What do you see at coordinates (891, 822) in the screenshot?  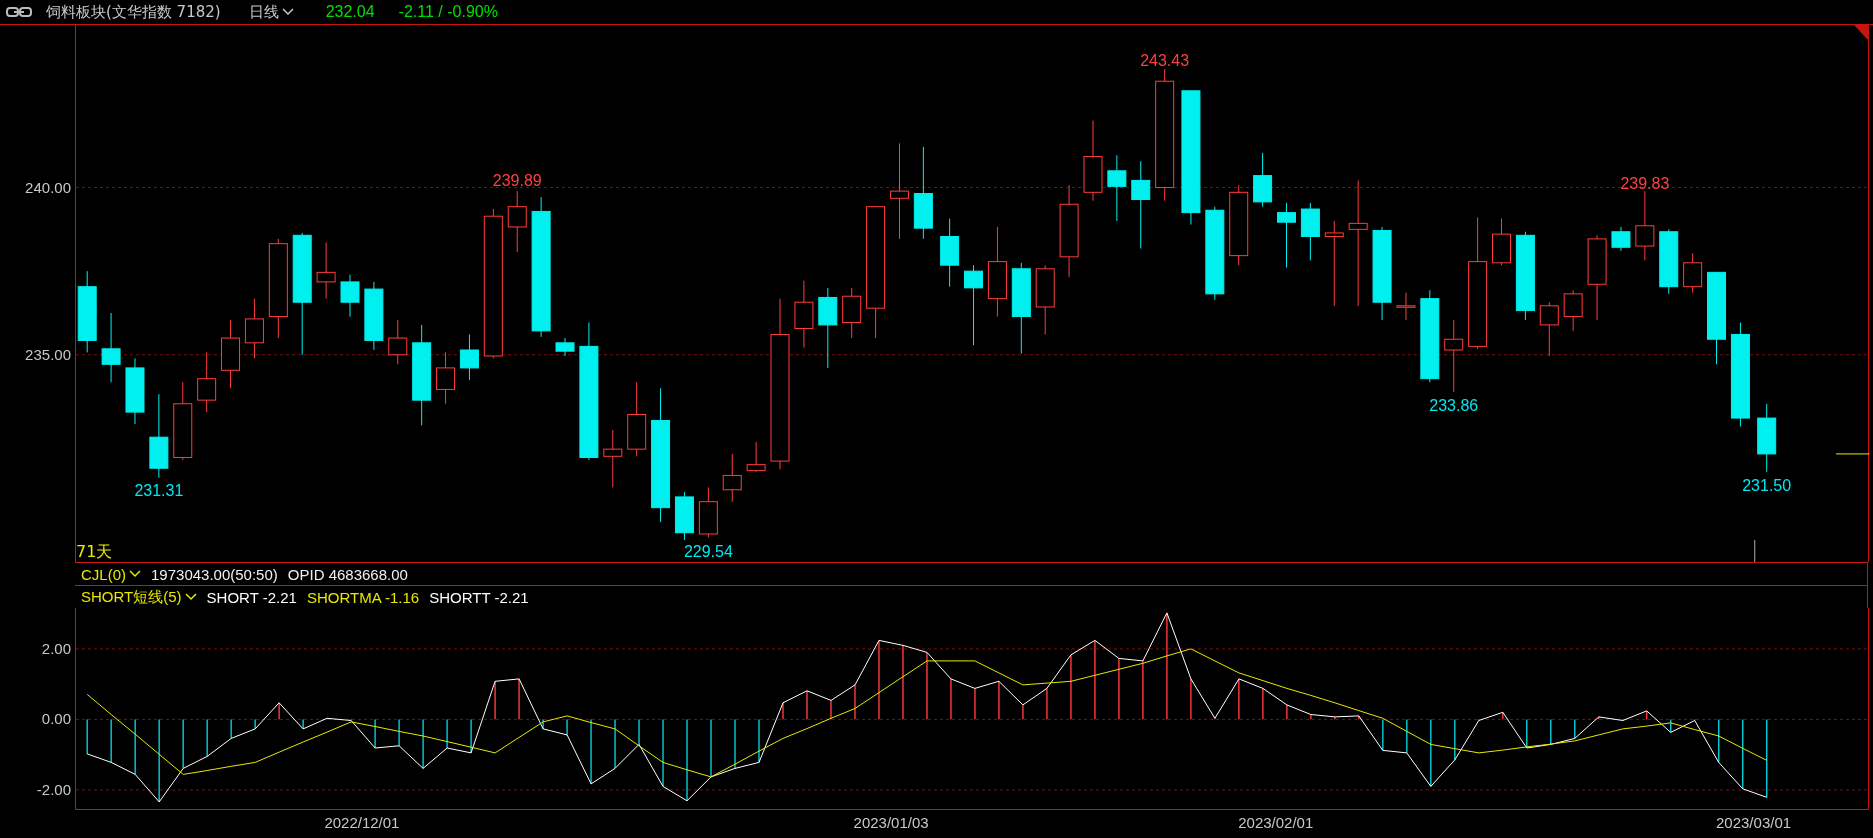 I see `date-axis-label: 2023/01/03` at bounding box center [891, 822].